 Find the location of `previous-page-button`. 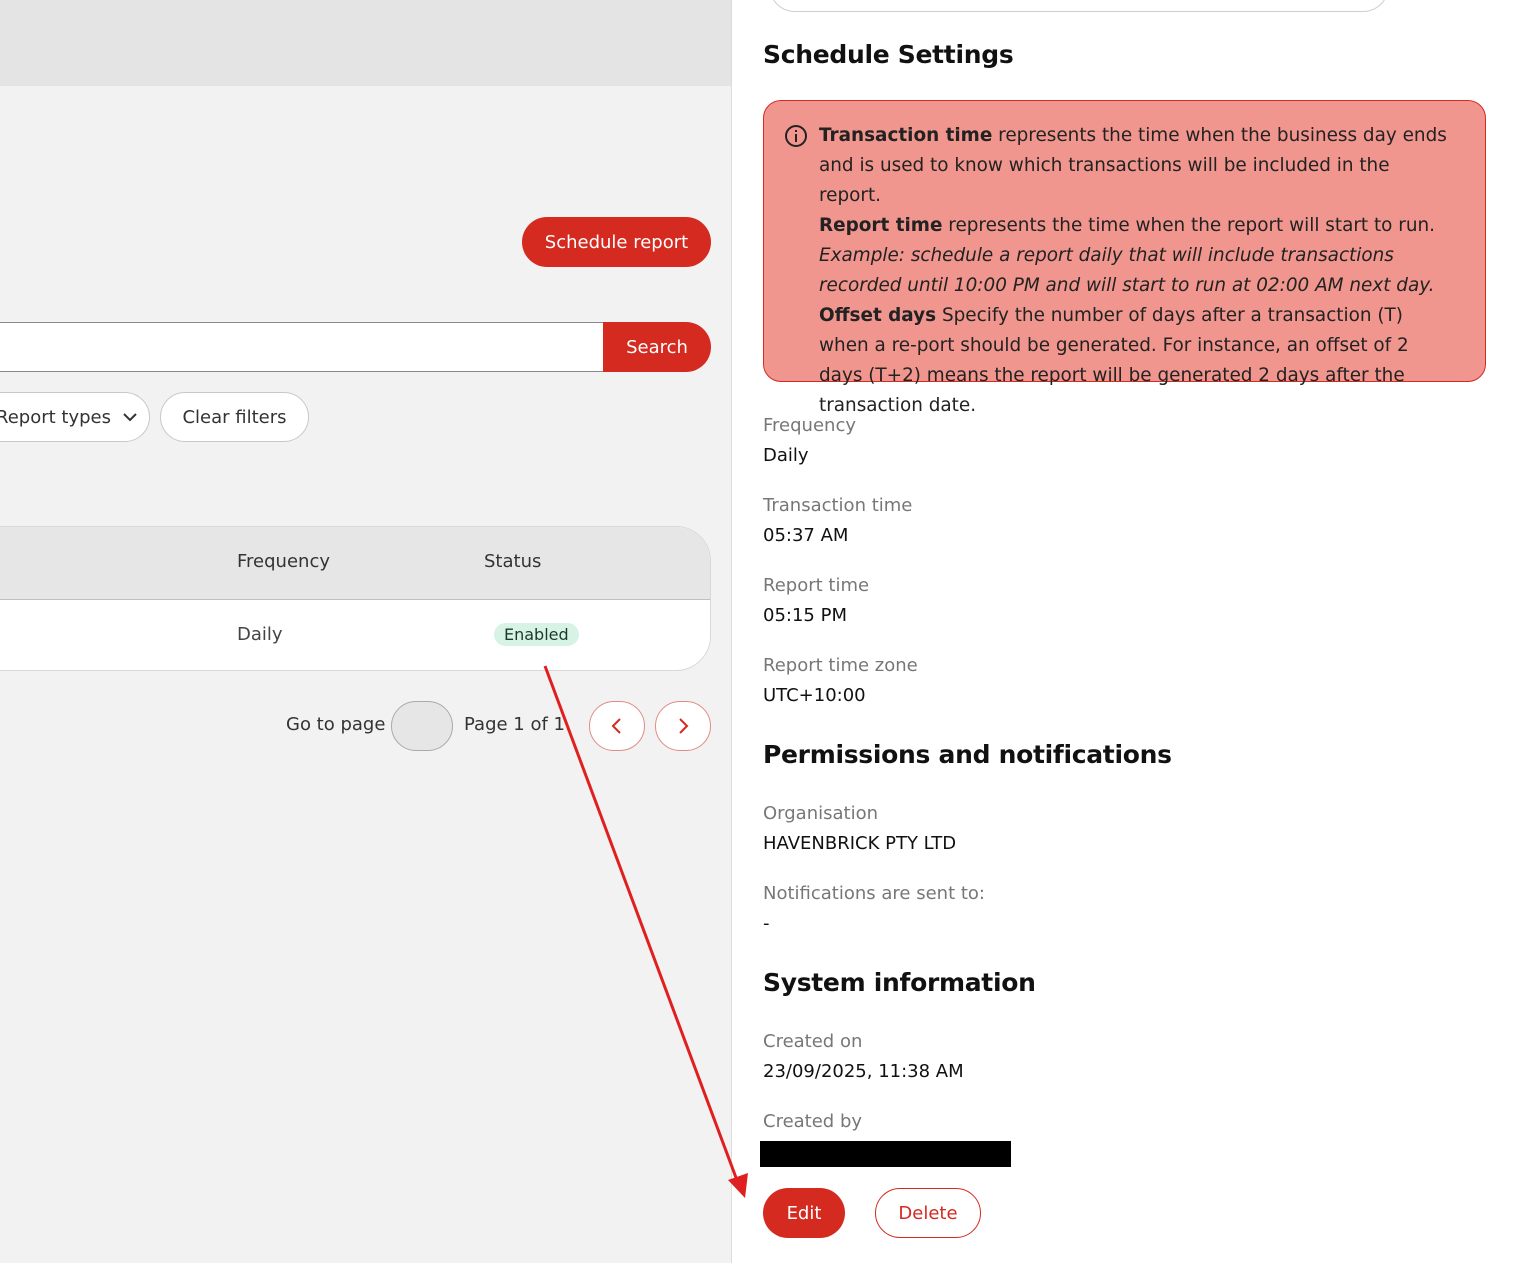

previous-page-button is located at coordinates (617, 726).